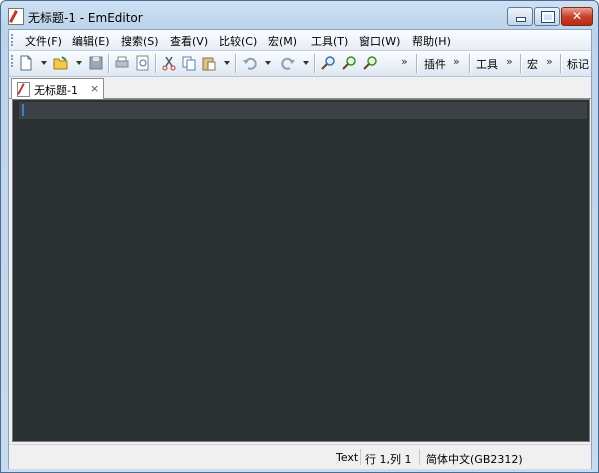 This screenshot has width=599, height=473. Describe the element at coordinates (532, 64) in the screenshot. I see `macros-toolbar-label: 宏` at that location.